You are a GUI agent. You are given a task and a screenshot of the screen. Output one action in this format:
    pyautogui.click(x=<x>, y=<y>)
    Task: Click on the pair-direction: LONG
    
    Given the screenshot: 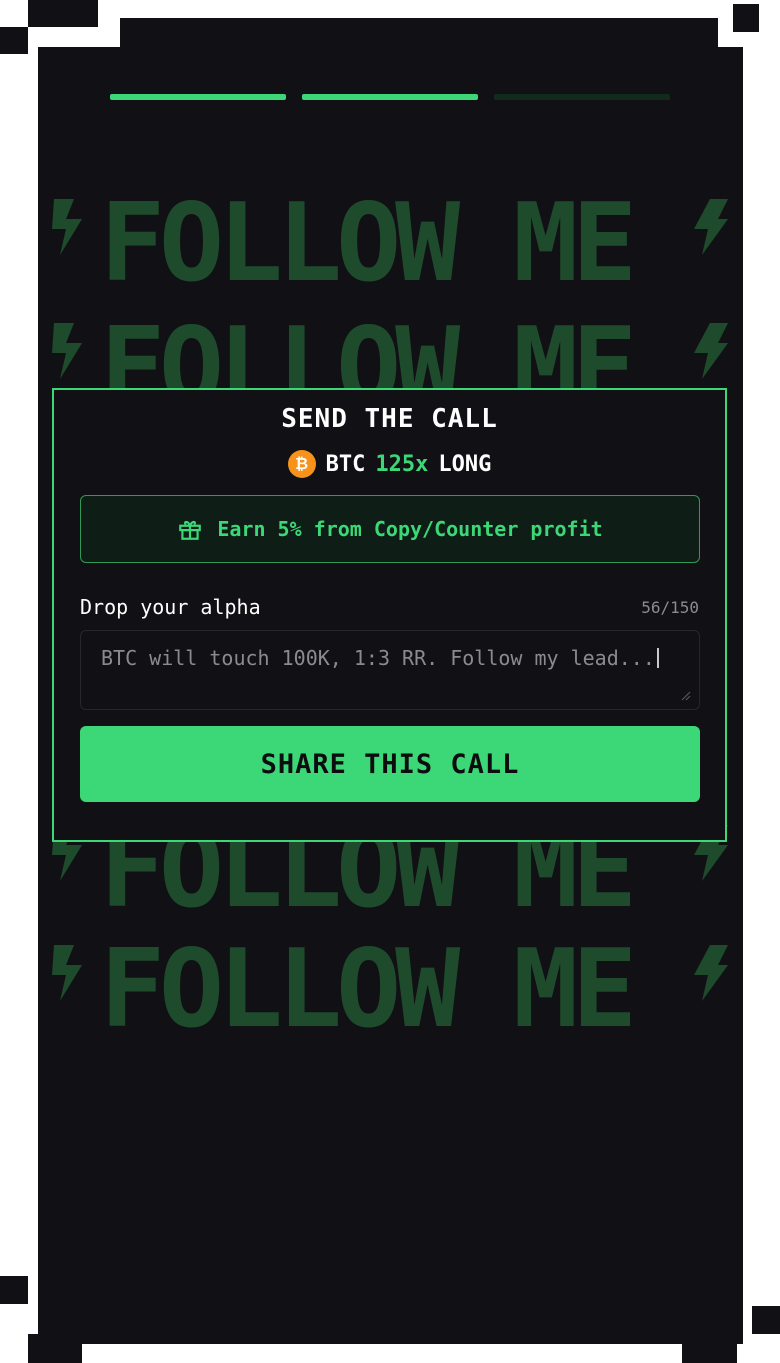 What is the action you would take?
    pyautogui.click(x=465, y=464)
    